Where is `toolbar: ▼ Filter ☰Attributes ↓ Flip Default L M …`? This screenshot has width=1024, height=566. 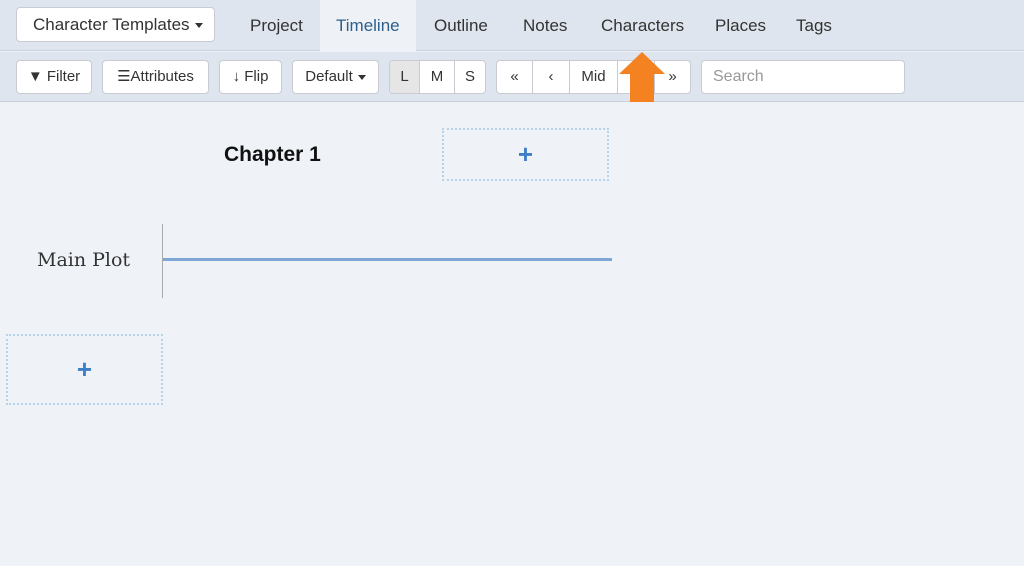 toolbar: ▼ Filter ☰Attributes ↓ Flip Default L M … is located at coordinates (512, 77).